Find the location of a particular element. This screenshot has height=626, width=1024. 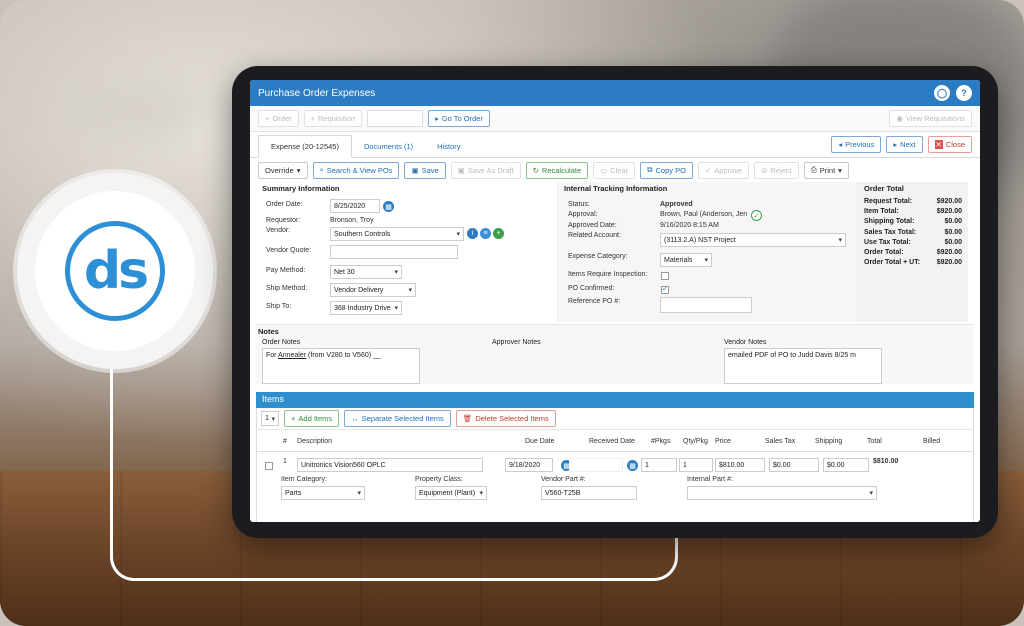

due-date-input: 9/18/2020 is located at coordinates (529, 465).